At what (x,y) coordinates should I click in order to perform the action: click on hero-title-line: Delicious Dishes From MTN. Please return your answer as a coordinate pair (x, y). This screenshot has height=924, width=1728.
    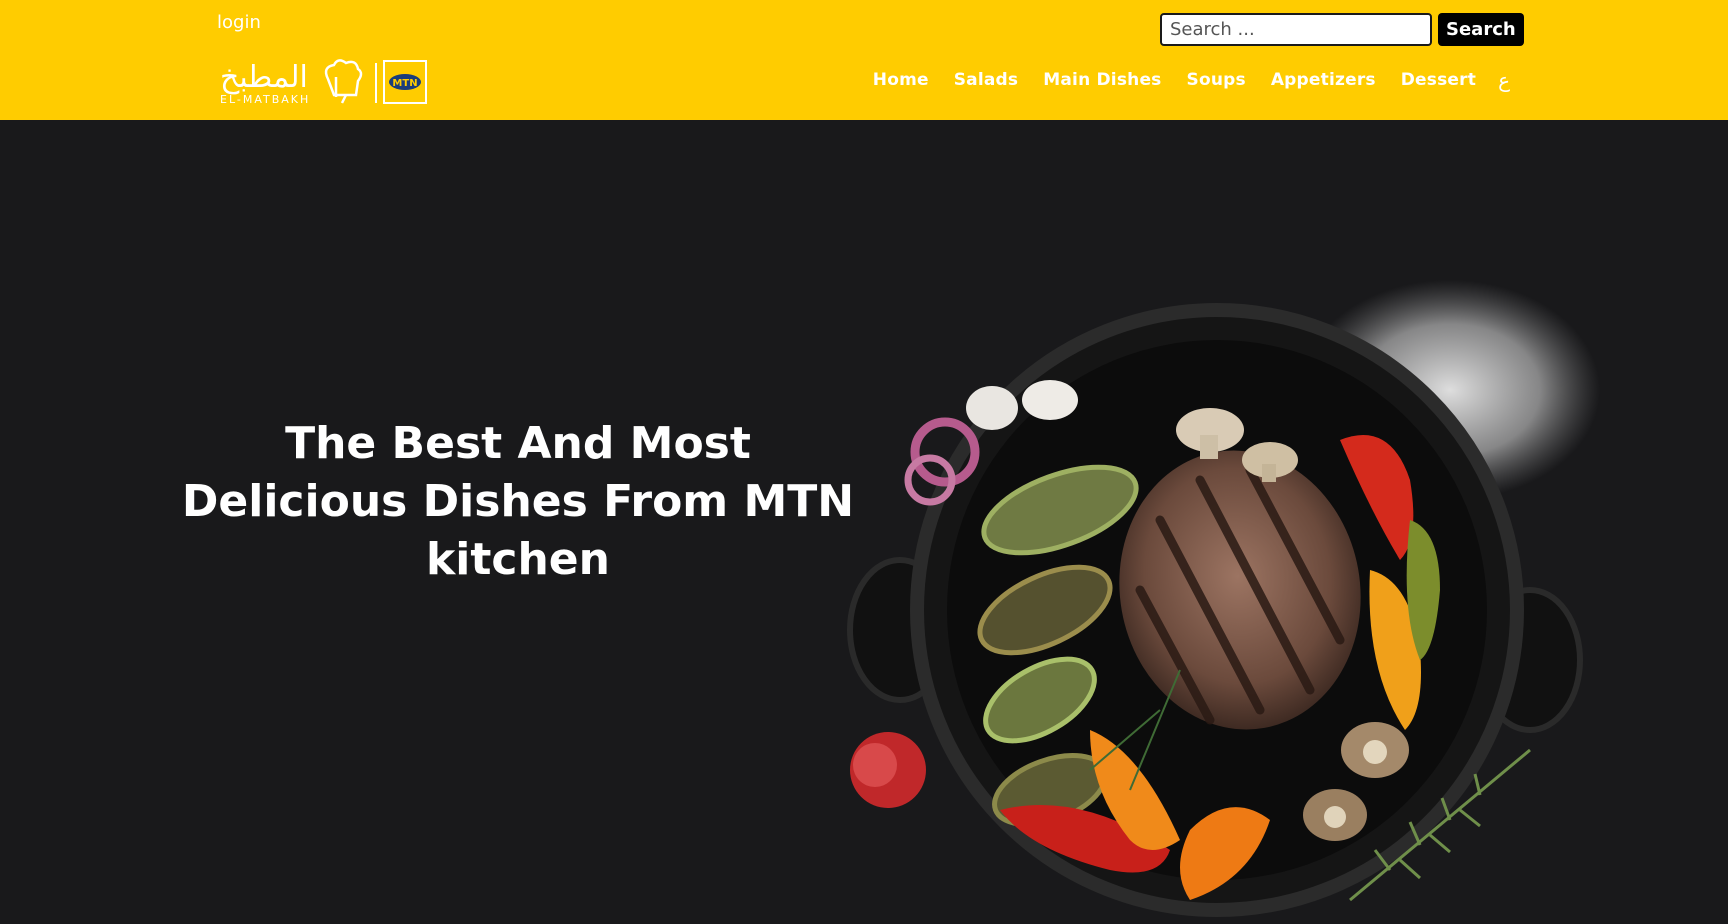
    Looking at the image, I should click on (518, 501).